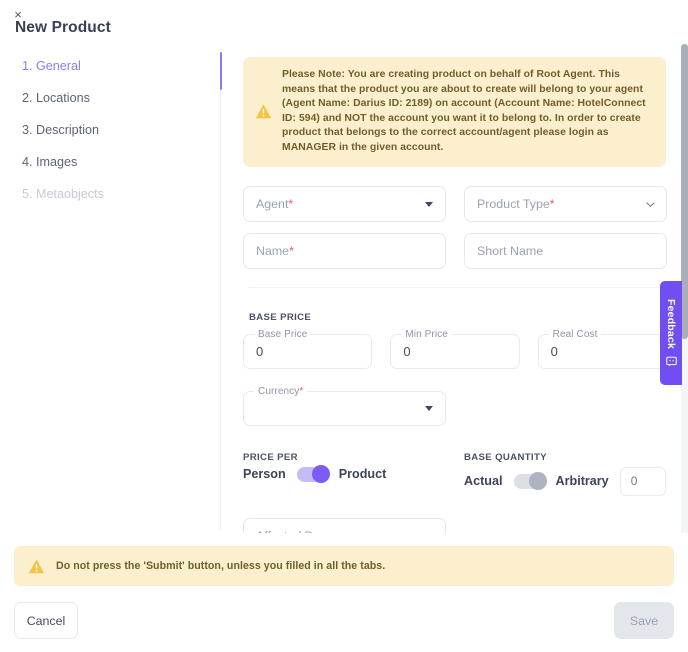  What do you see at coordinates (565, 203) in the screenshot?
I see `product-type-select: Product Type *` at bounding box center [565, 203].